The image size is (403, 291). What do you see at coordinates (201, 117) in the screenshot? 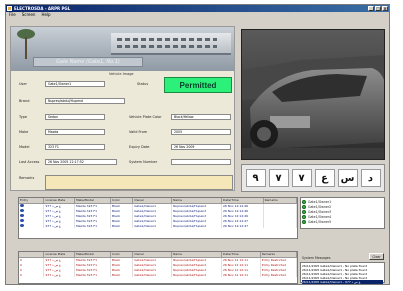
I see `plate-color-field: Black/Yellow` at bounding box center [201, 117].